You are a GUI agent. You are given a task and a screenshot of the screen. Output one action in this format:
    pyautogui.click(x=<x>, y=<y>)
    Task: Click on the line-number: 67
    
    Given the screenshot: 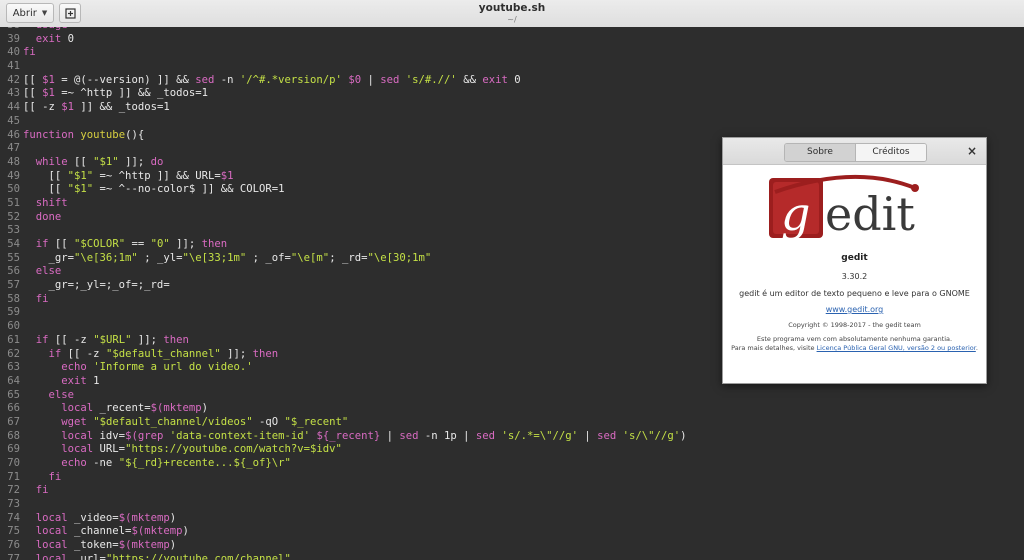 What is the action you would take?
    pyautogui.click(x=13, y=421)
    